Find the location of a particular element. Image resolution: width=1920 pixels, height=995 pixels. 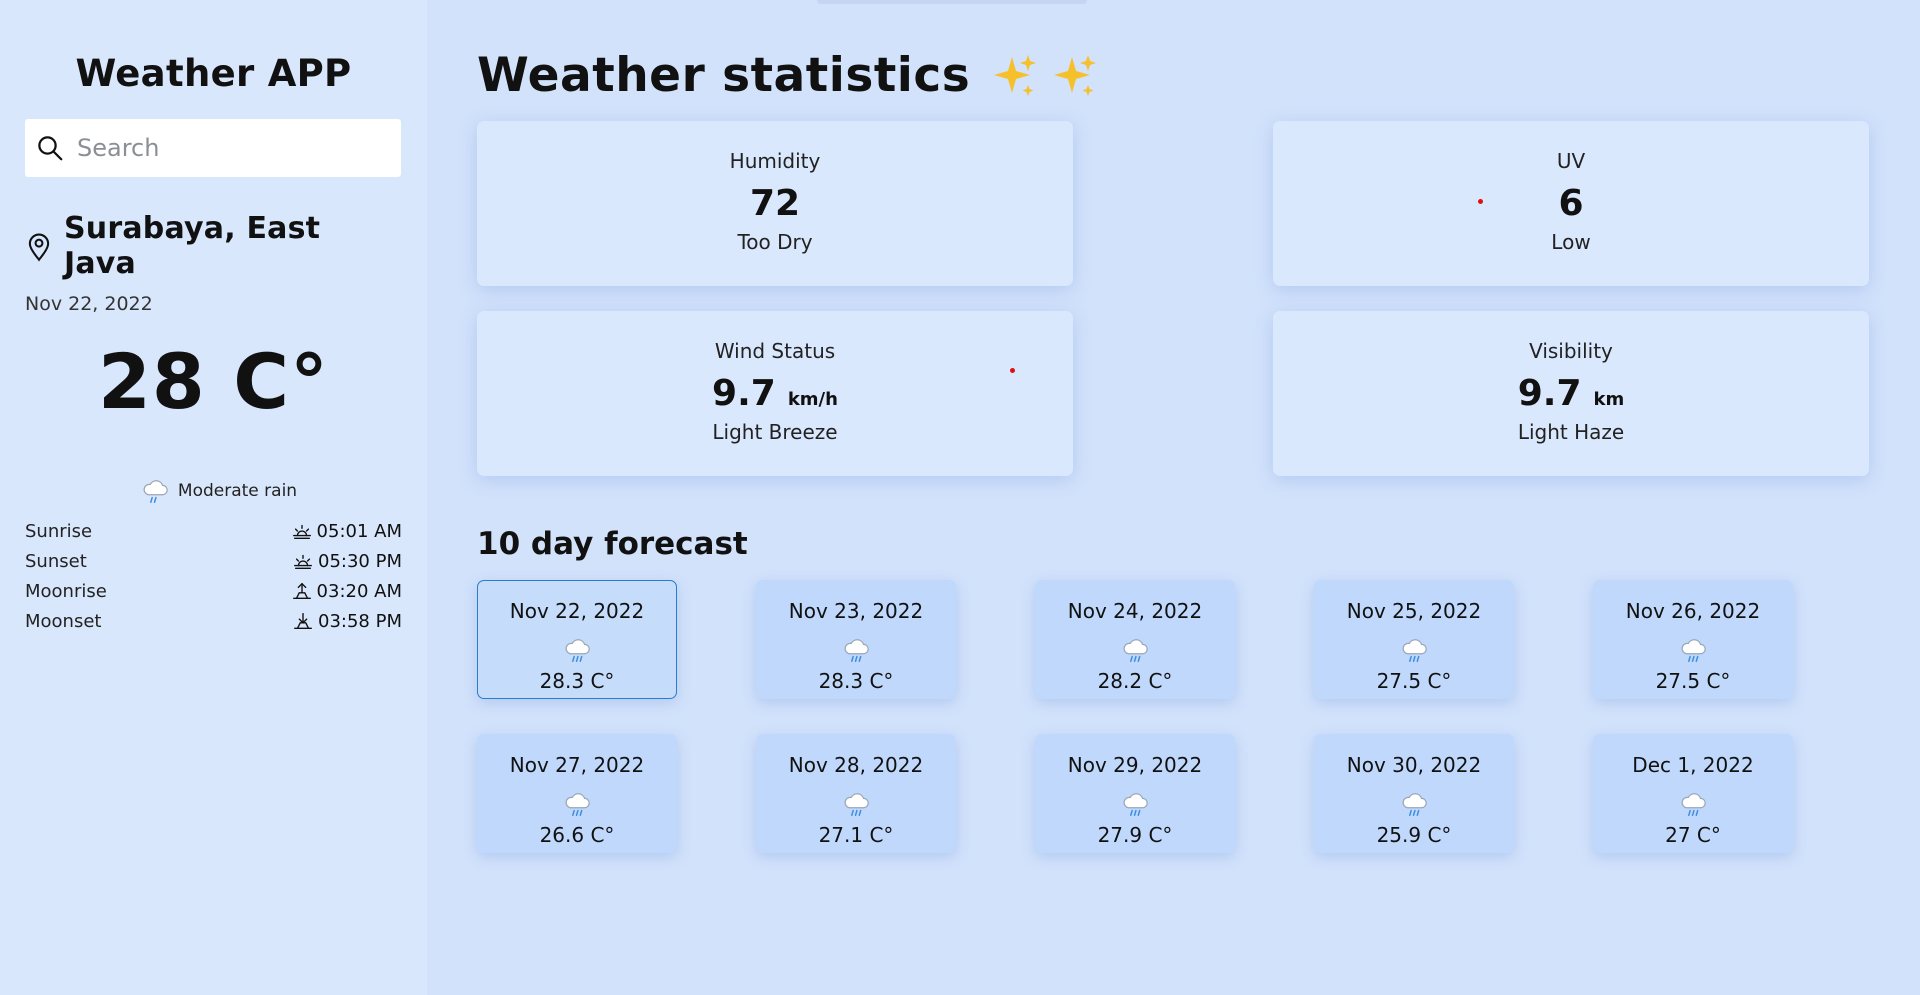

forecast-title: 10 day forecast is located at coordinates (612, 544).